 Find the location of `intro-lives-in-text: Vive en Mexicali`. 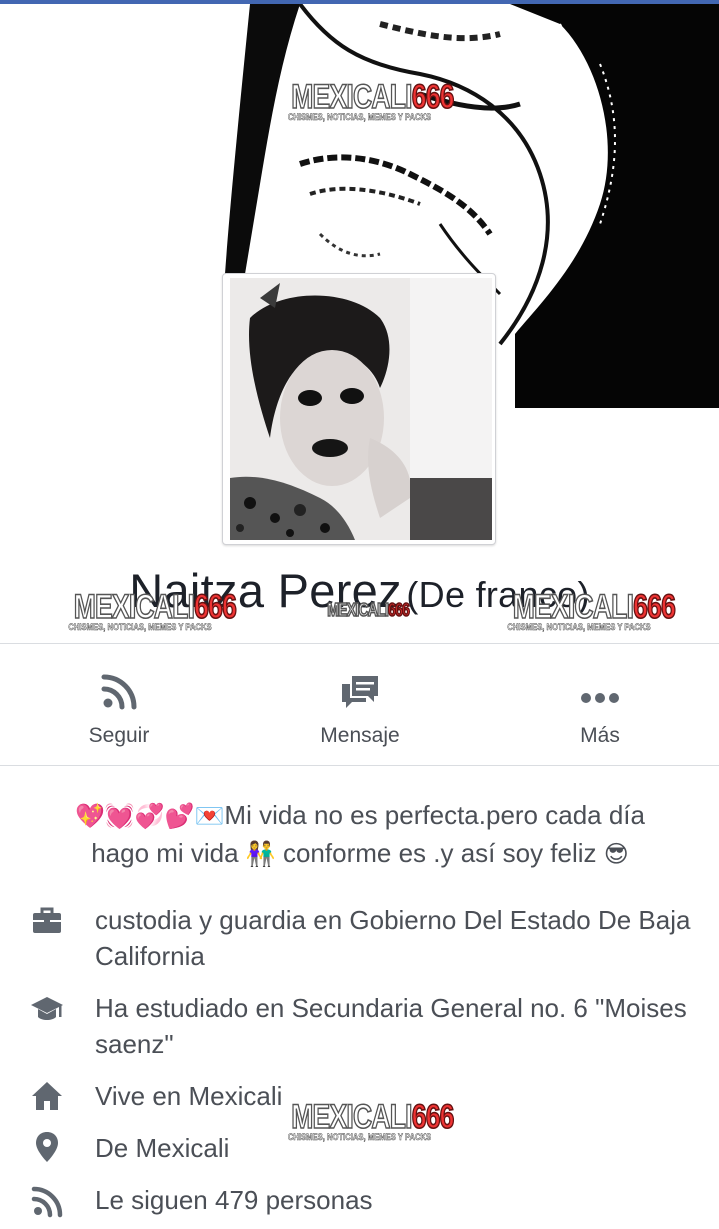

intro-lives-in-text: Vive en Mexicali is located at coordinates (189, 1096).